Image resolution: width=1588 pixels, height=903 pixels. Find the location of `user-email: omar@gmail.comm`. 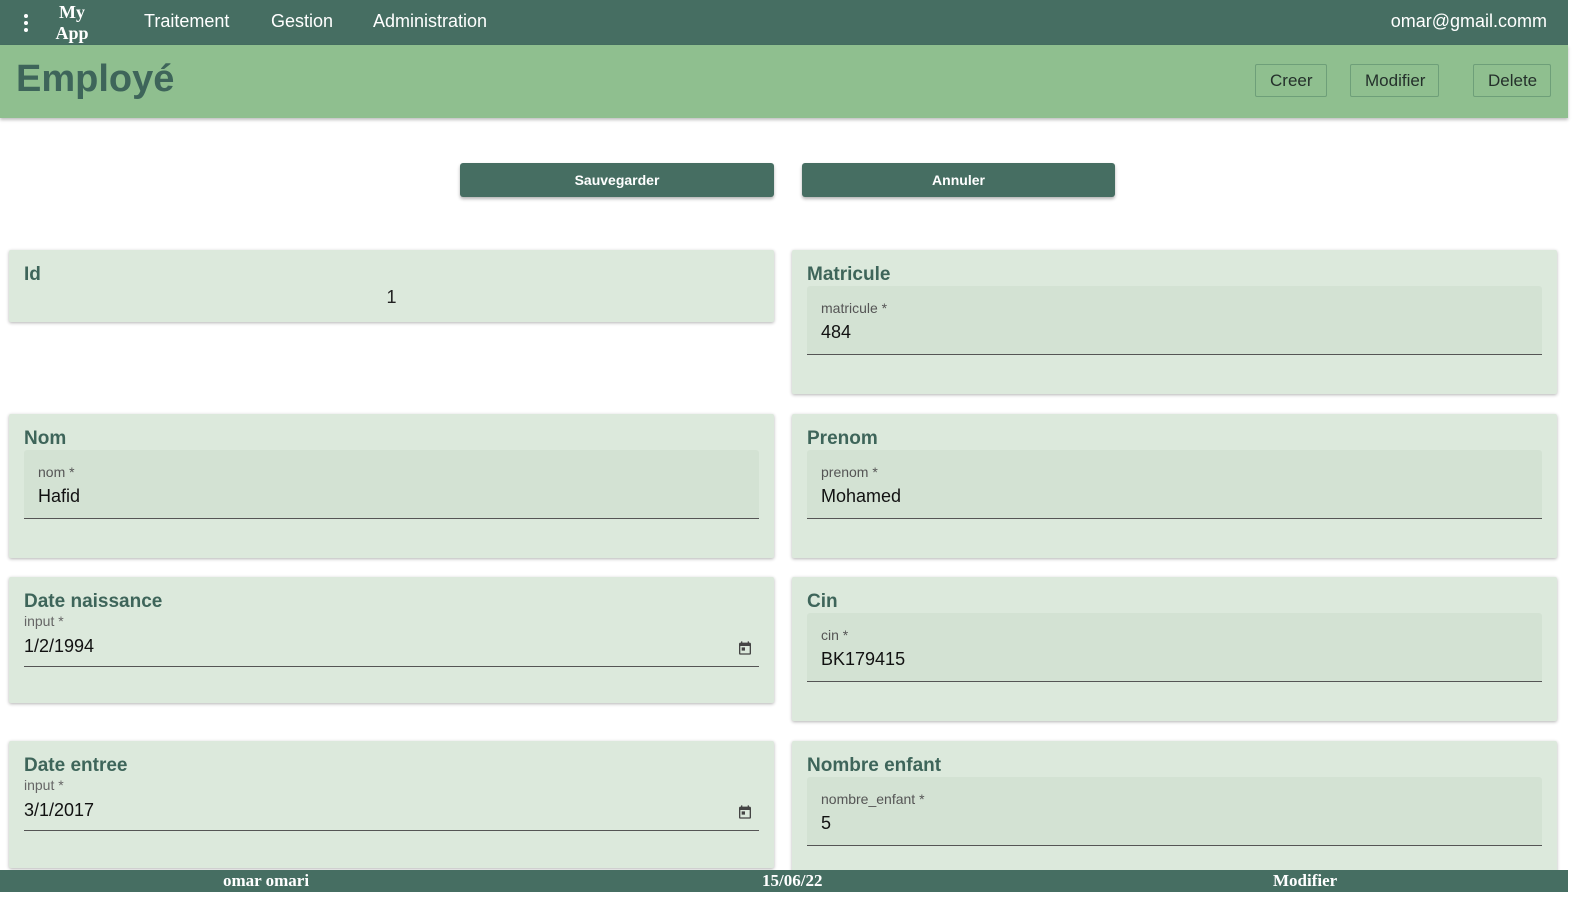

user-email: omar@gmail.comm is located at coordinates (1469, 21).